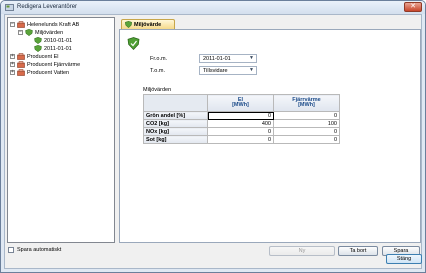 The height and width of the screenshot is (273, 426). I want to click on grid-corner-cell, so click(175, 103).